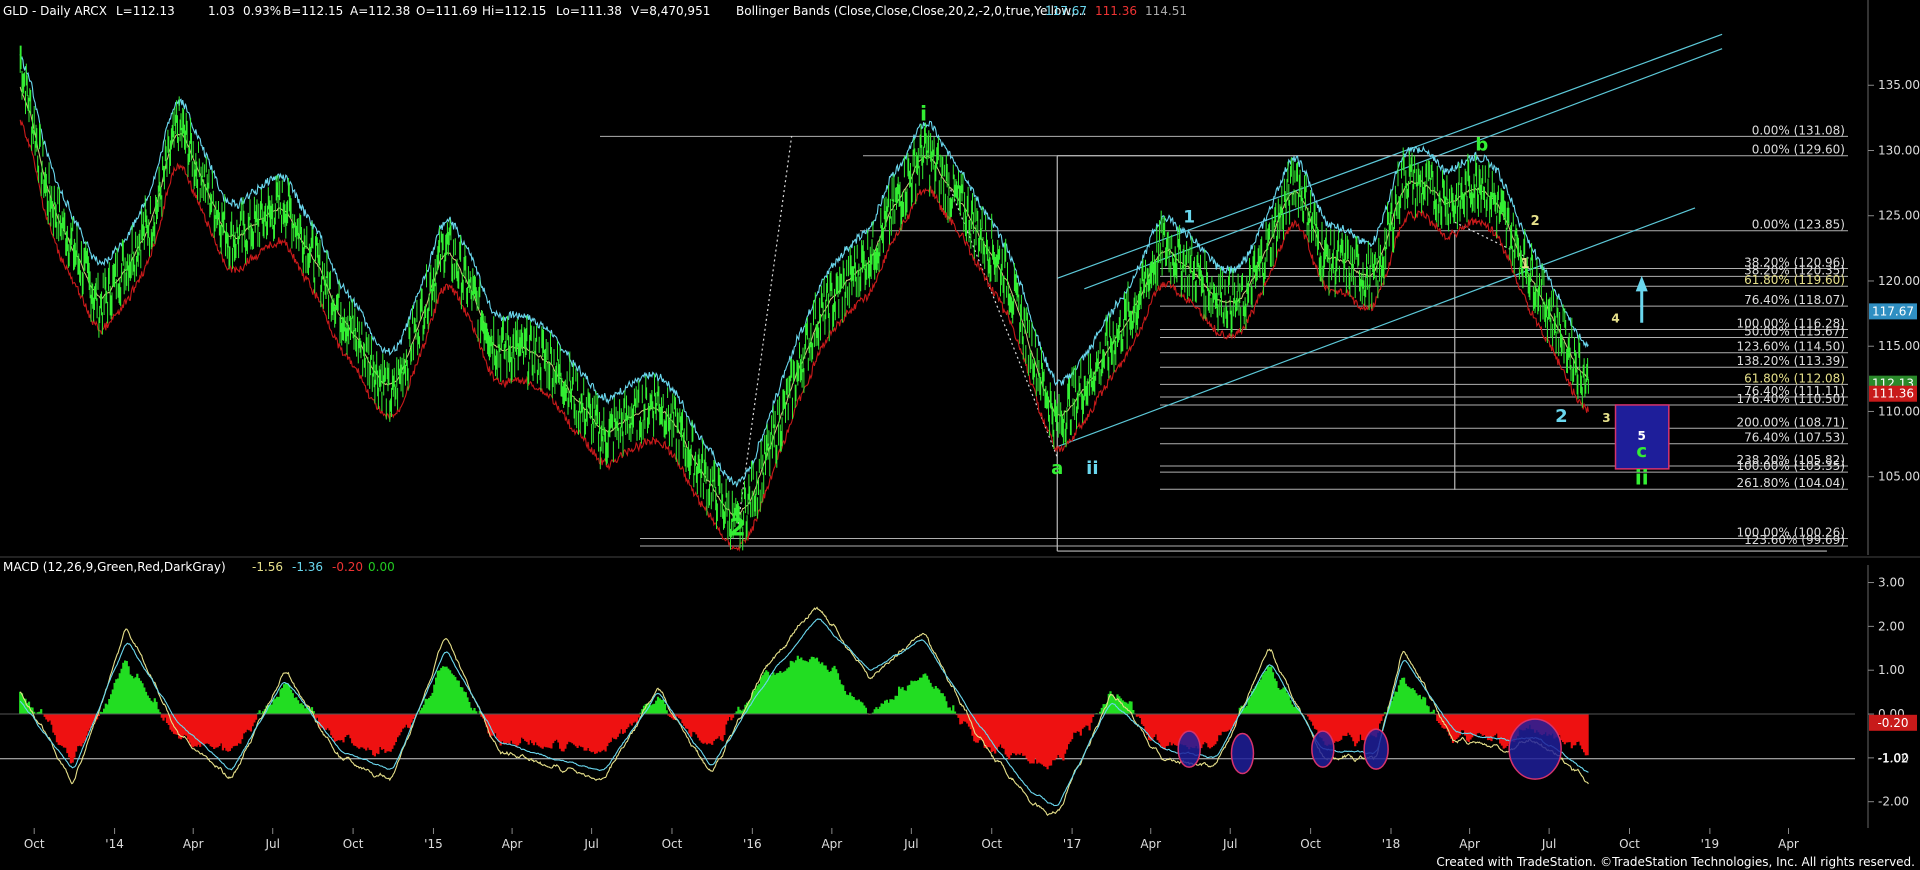  Describe the element at coordinates (55, 11) in the screenshot. I see `symbol-title: GLD - Daily ARCX` at that location.